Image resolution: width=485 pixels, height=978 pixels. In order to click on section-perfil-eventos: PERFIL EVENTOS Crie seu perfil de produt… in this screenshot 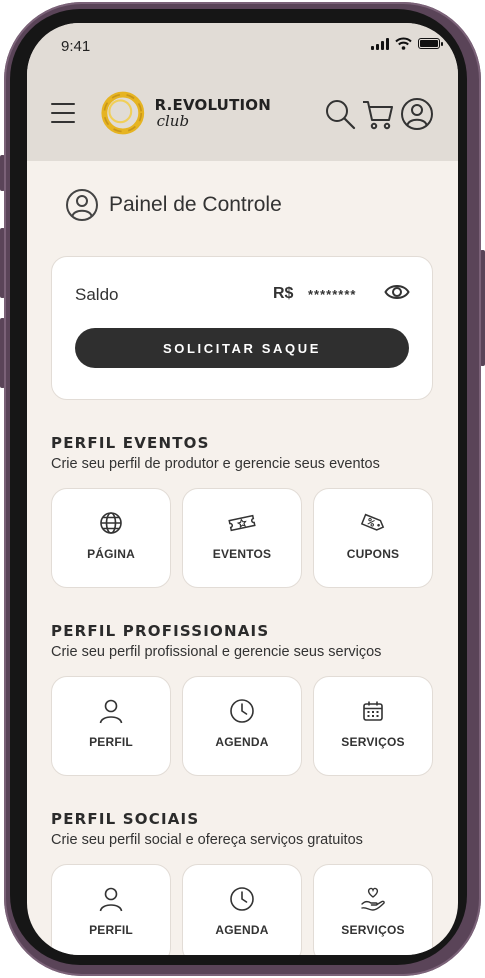, I will do `click(242, 511)`.